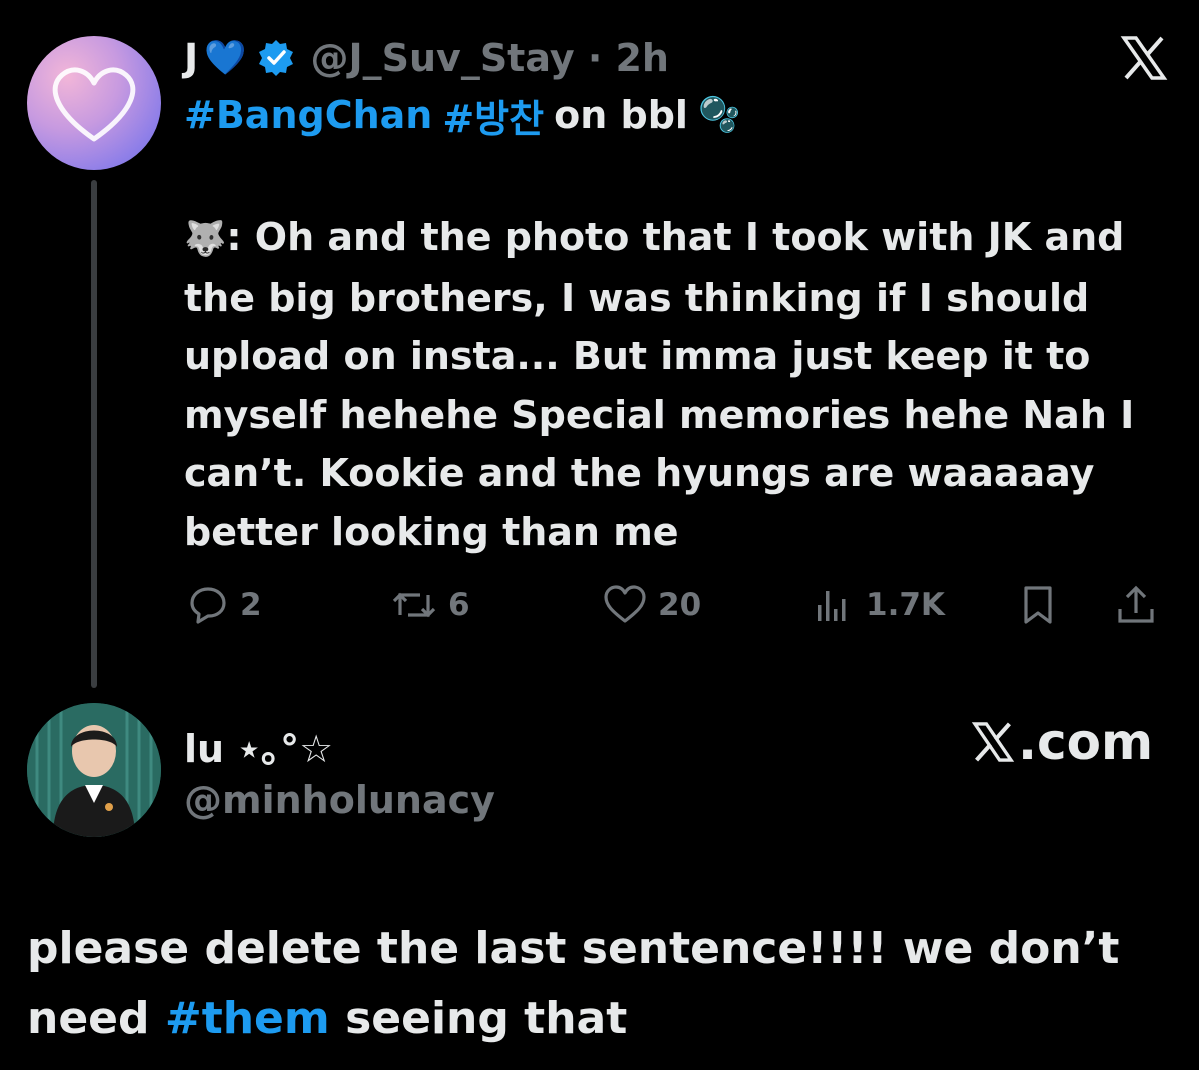 This screenshot has height=1070, width=1199. I want to click on wolf-emoji: 🐺, so click(205, 239).